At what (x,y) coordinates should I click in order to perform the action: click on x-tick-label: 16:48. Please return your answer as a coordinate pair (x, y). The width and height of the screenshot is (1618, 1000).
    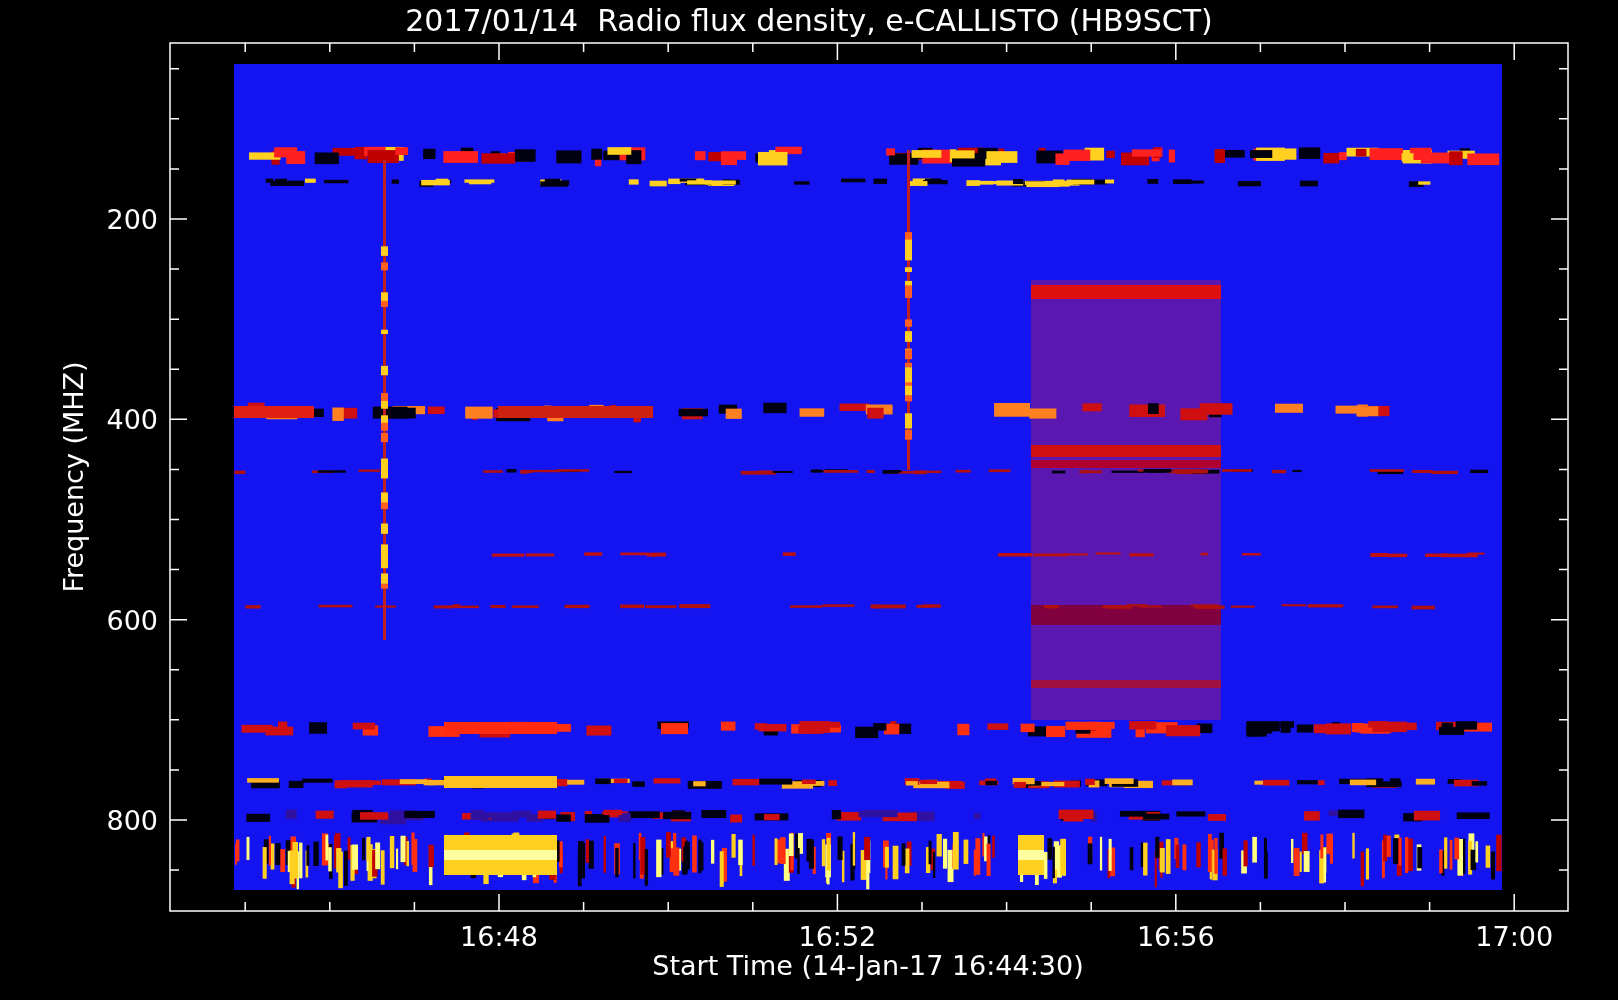
    Looking at the image, I should click on (499, 936).